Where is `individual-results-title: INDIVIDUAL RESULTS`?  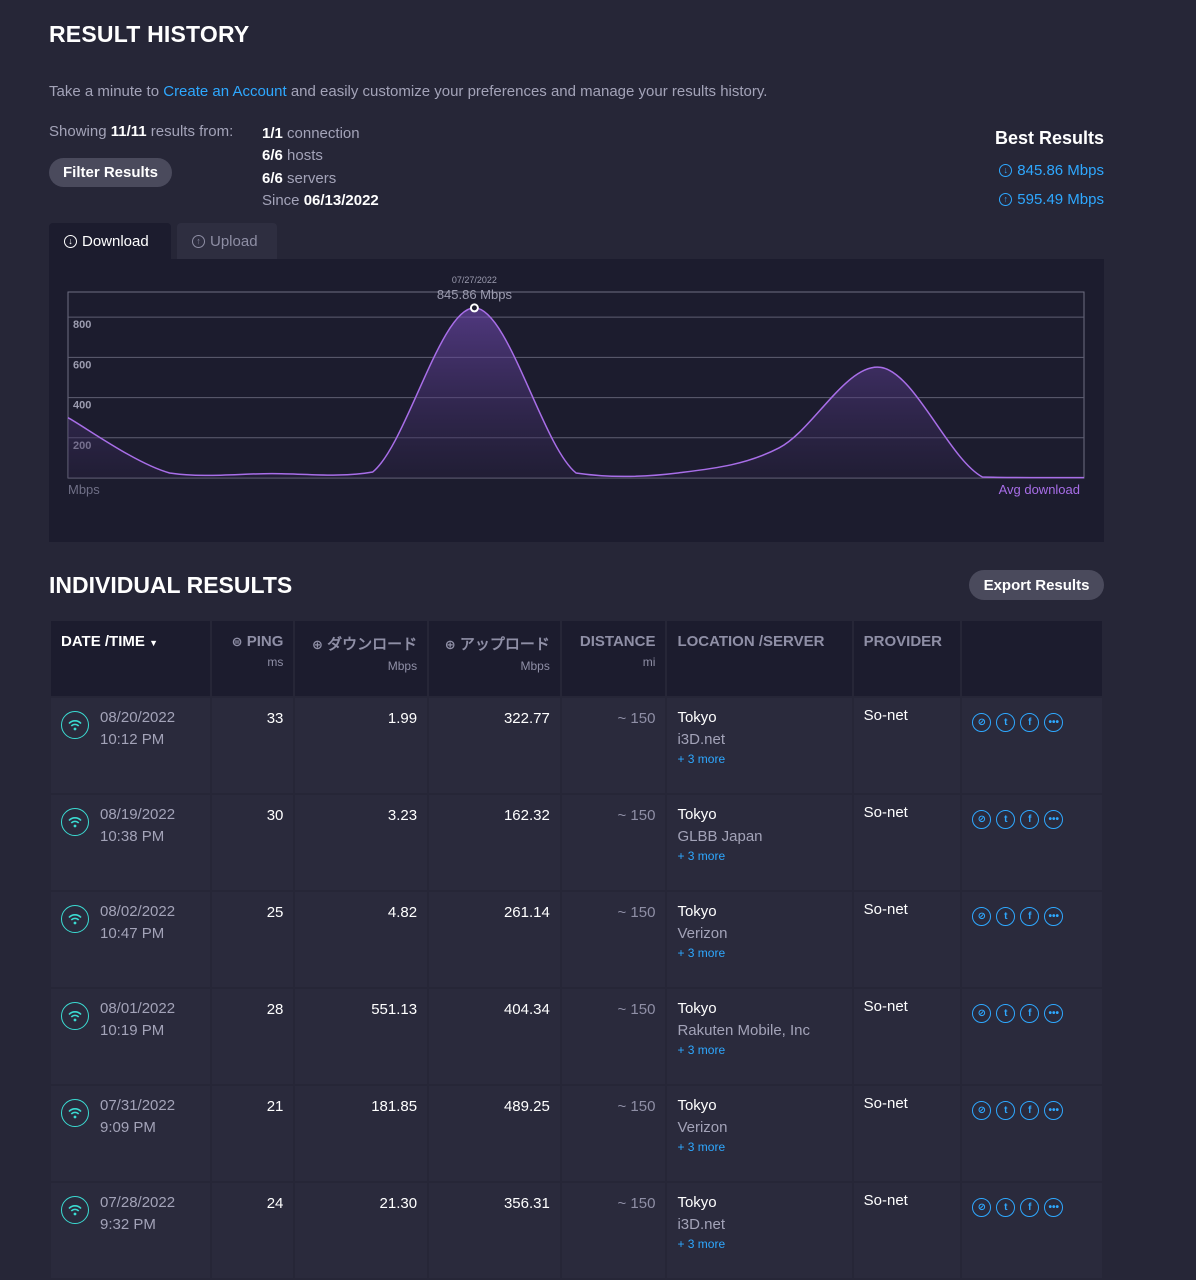
individual-results-title: INDIVIDUAL RESULTS is located at coordinates (171, 585).